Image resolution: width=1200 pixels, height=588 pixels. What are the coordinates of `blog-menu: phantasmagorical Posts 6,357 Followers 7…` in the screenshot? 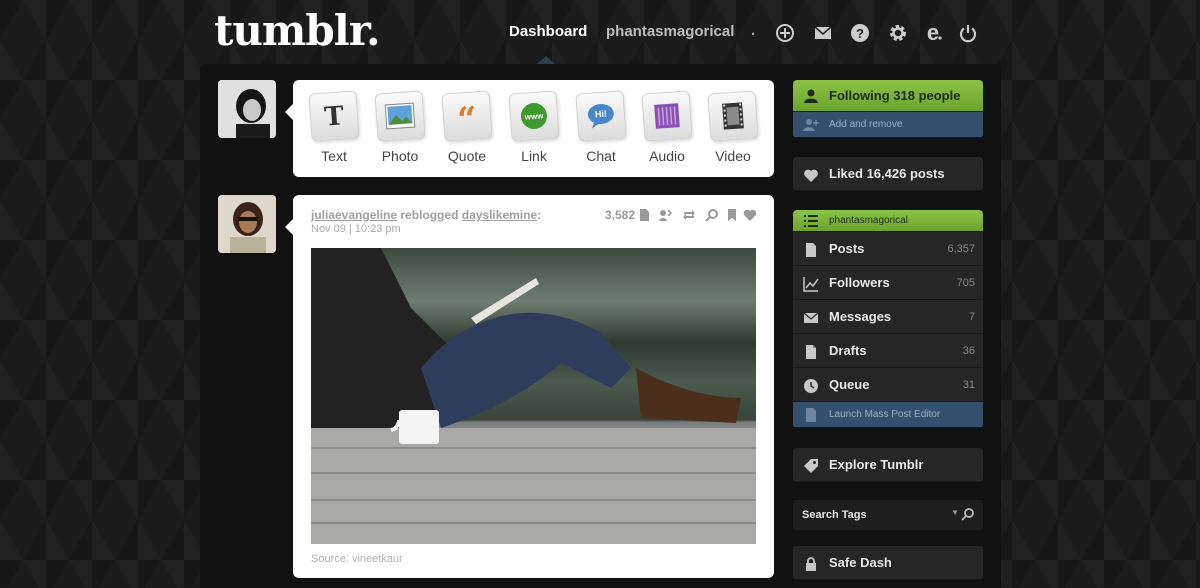 It's located at (888, 319).